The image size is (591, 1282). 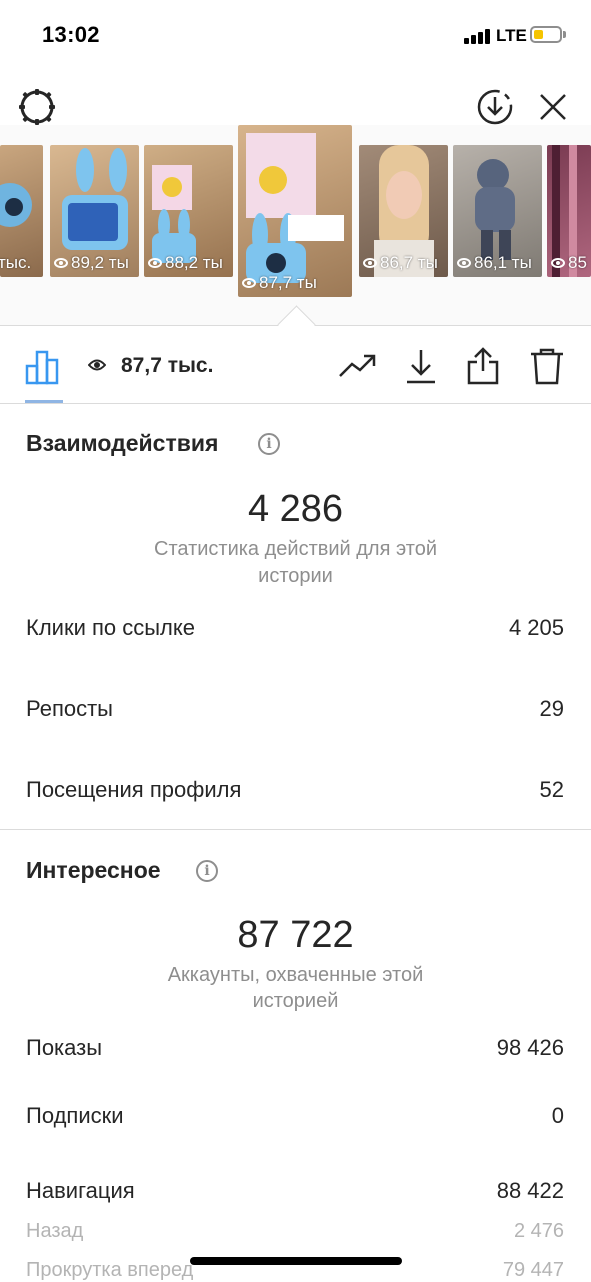 I want to click on trash-icon, so click(x=547, y=366).